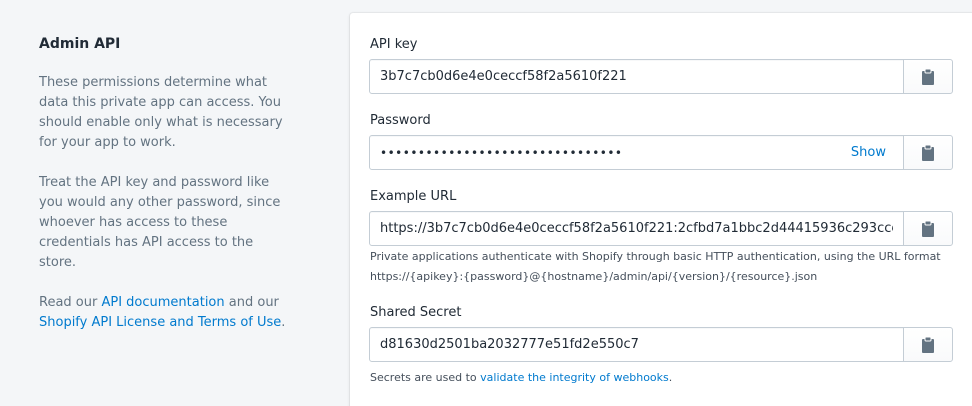  Describe the element at coordinates (394, 44) in the screenshot. I see `api-key-label: API key` at that location.